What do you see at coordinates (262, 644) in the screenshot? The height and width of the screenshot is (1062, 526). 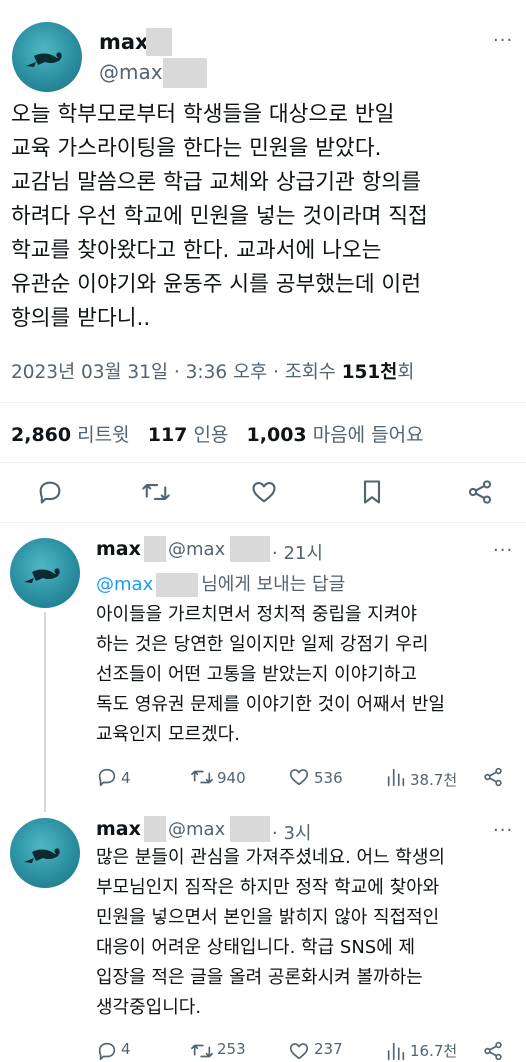 I see `reply-line: 하는 것은 당연한 일이지만 일제 강점기 우리` at bounding box center [262, 644].